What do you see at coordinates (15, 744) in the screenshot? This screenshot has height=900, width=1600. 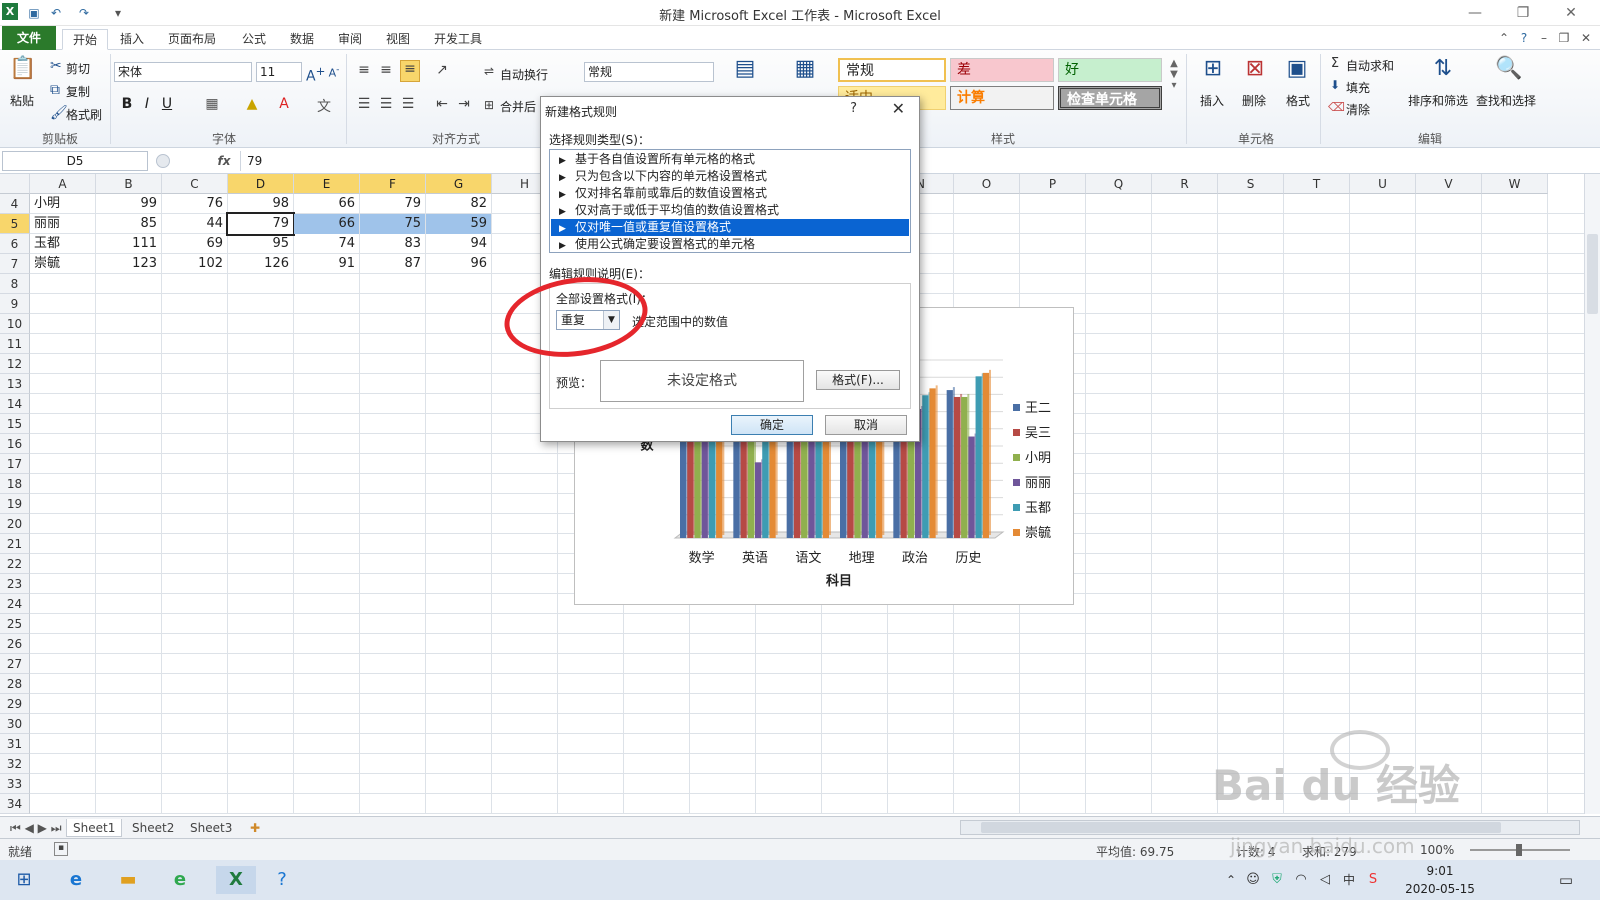 I see `row-header-31: 31` at bounding box center [15, 744].